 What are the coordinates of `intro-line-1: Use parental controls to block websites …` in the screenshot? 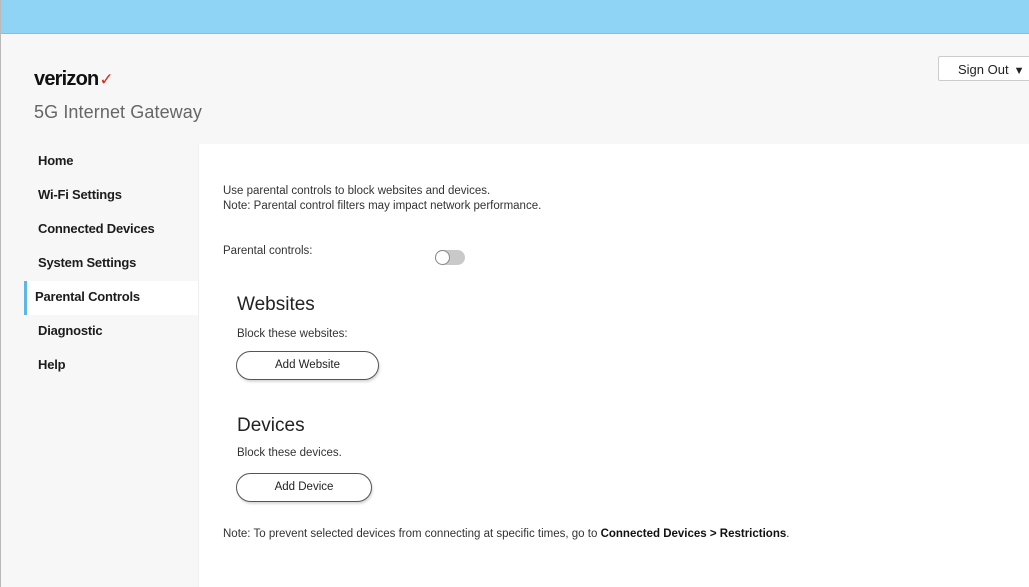 It's located at (357, 191).